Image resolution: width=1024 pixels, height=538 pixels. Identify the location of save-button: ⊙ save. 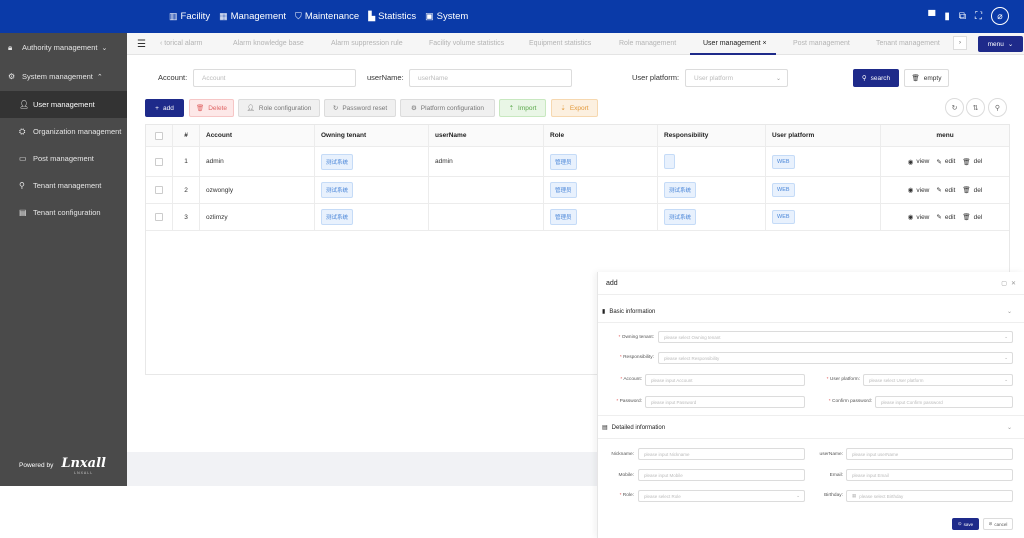
(965, 524).